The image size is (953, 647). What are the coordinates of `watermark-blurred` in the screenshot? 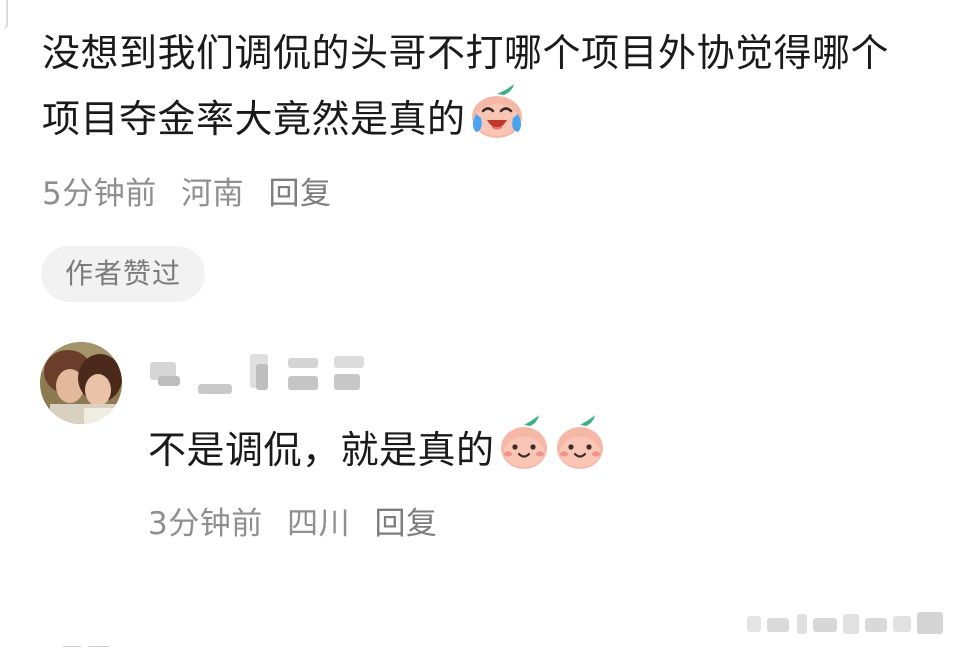 It's located at (847, 623).